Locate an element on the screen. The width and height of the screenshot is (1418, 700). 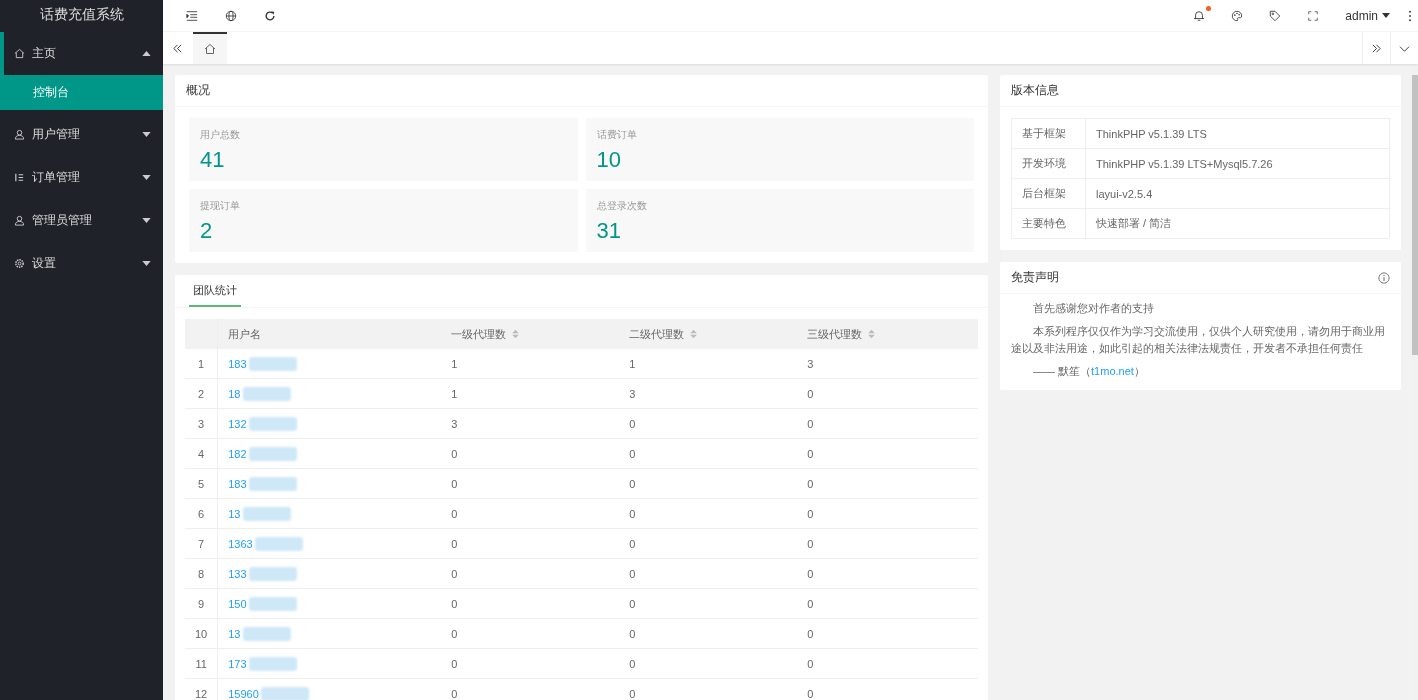
team-stats-tab: 团队统计 is located at coordinates (215, 291).